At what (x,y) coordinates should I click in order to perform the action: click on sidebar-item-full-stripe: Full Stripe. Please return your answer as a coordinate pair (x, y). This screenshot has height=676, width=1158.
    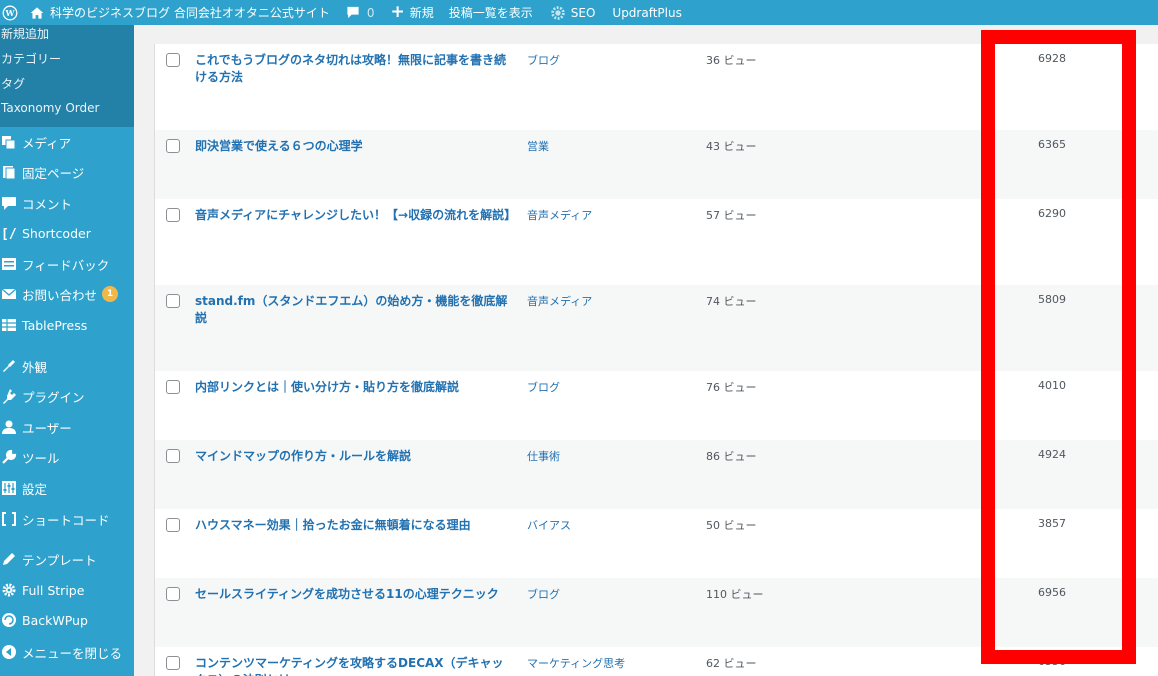
    Looking at the image, I should click on (42, 590).